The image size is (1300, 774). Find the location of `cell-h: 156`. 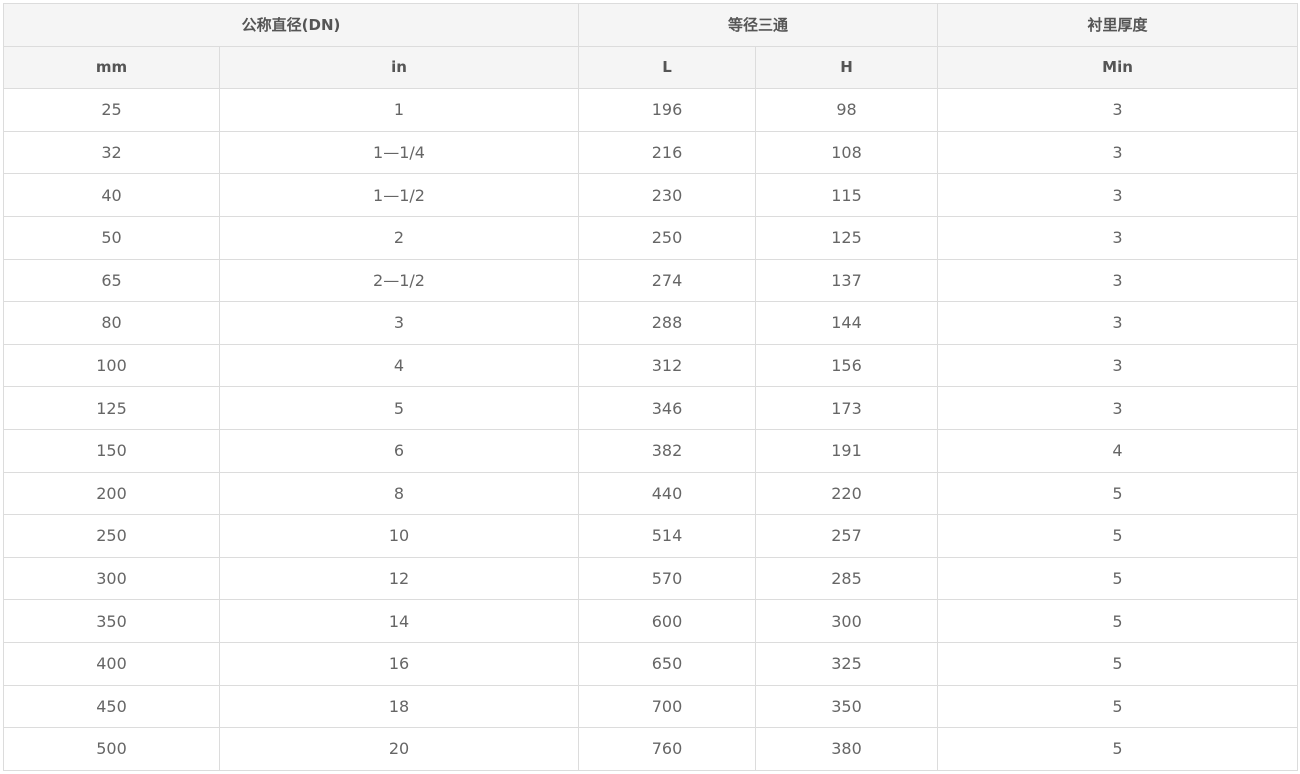

cell-h: 156 is located at coordinates (846, 365).